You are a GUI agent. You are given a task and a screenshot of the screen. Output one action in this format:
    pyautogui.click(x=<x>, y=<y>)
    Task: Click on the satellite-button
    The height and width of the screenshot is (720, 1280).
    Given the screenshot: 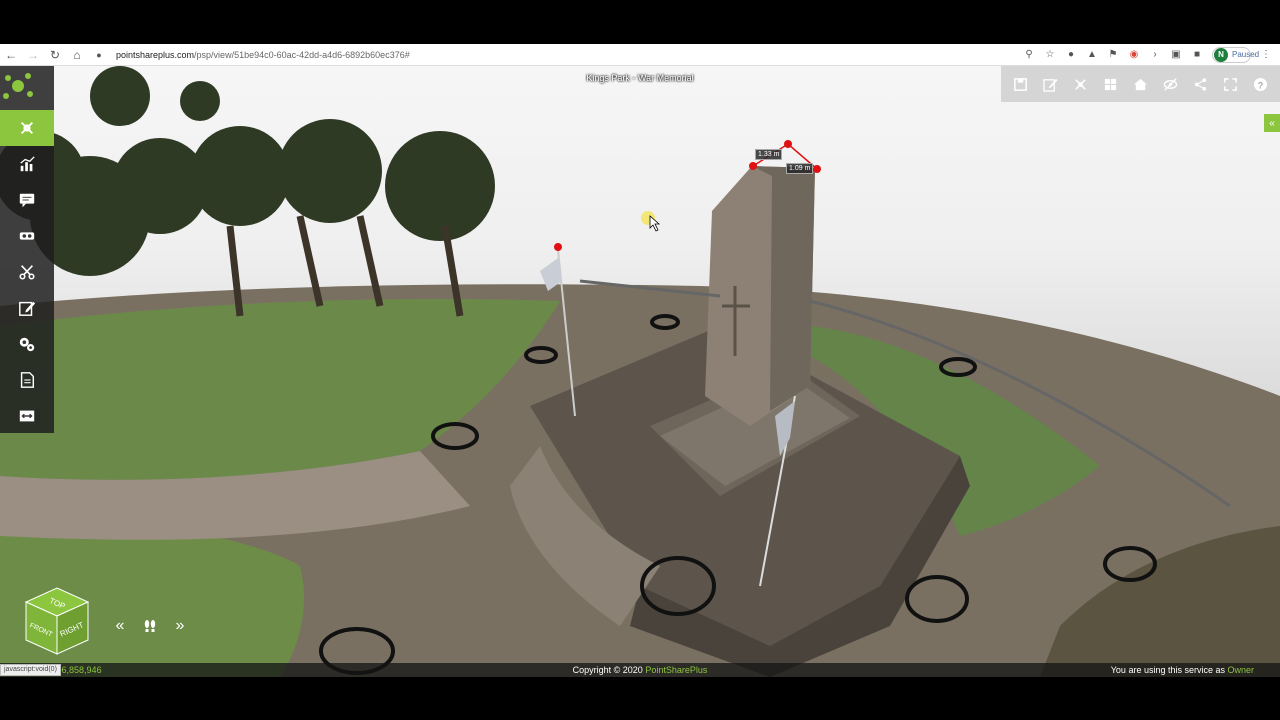 What is the action you would take?
    pyautogui.click(x=1080, y=84)
    